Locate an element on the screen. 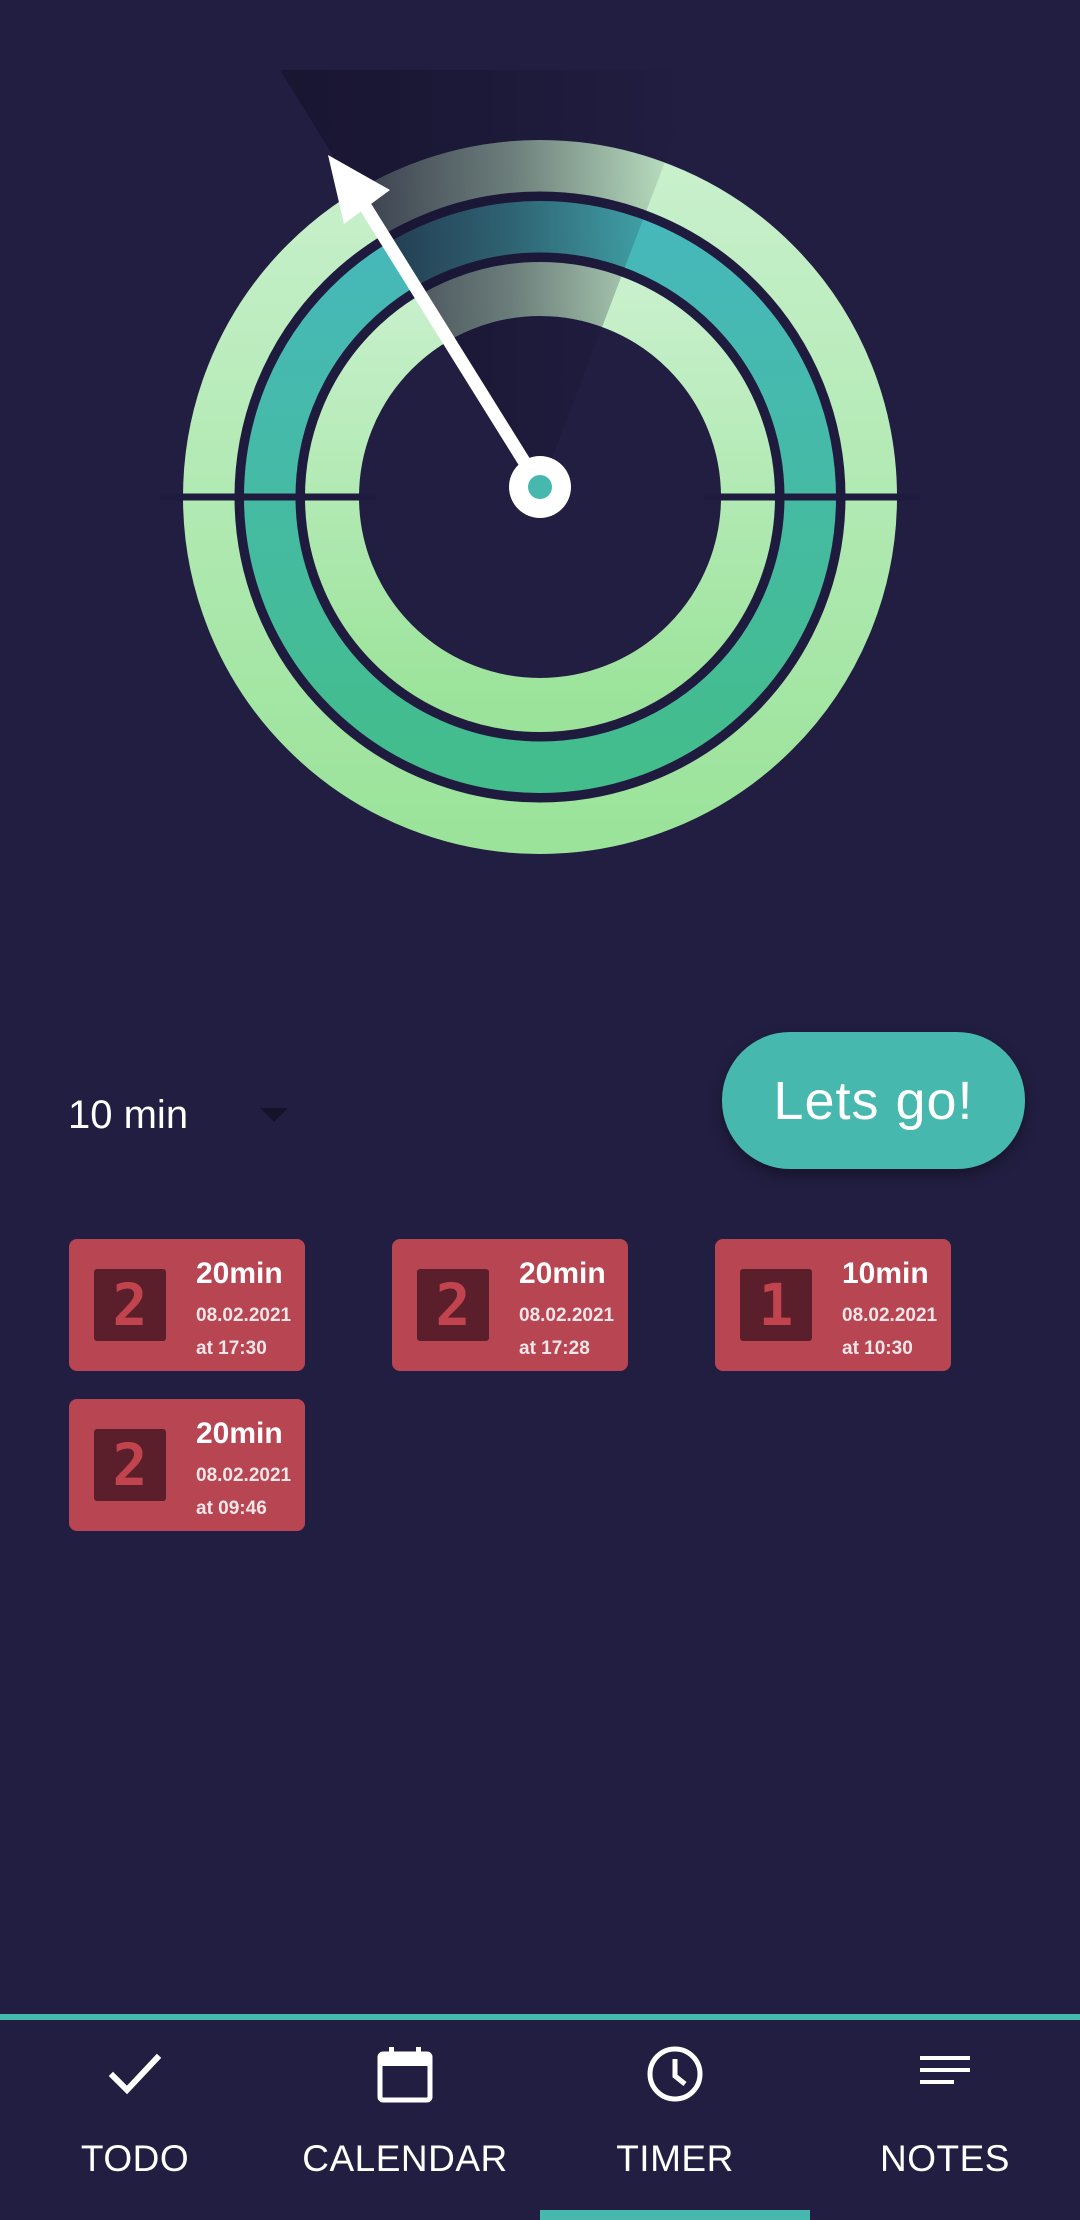  nav-label-todo: TODO is located at coordinates (135, 2158).